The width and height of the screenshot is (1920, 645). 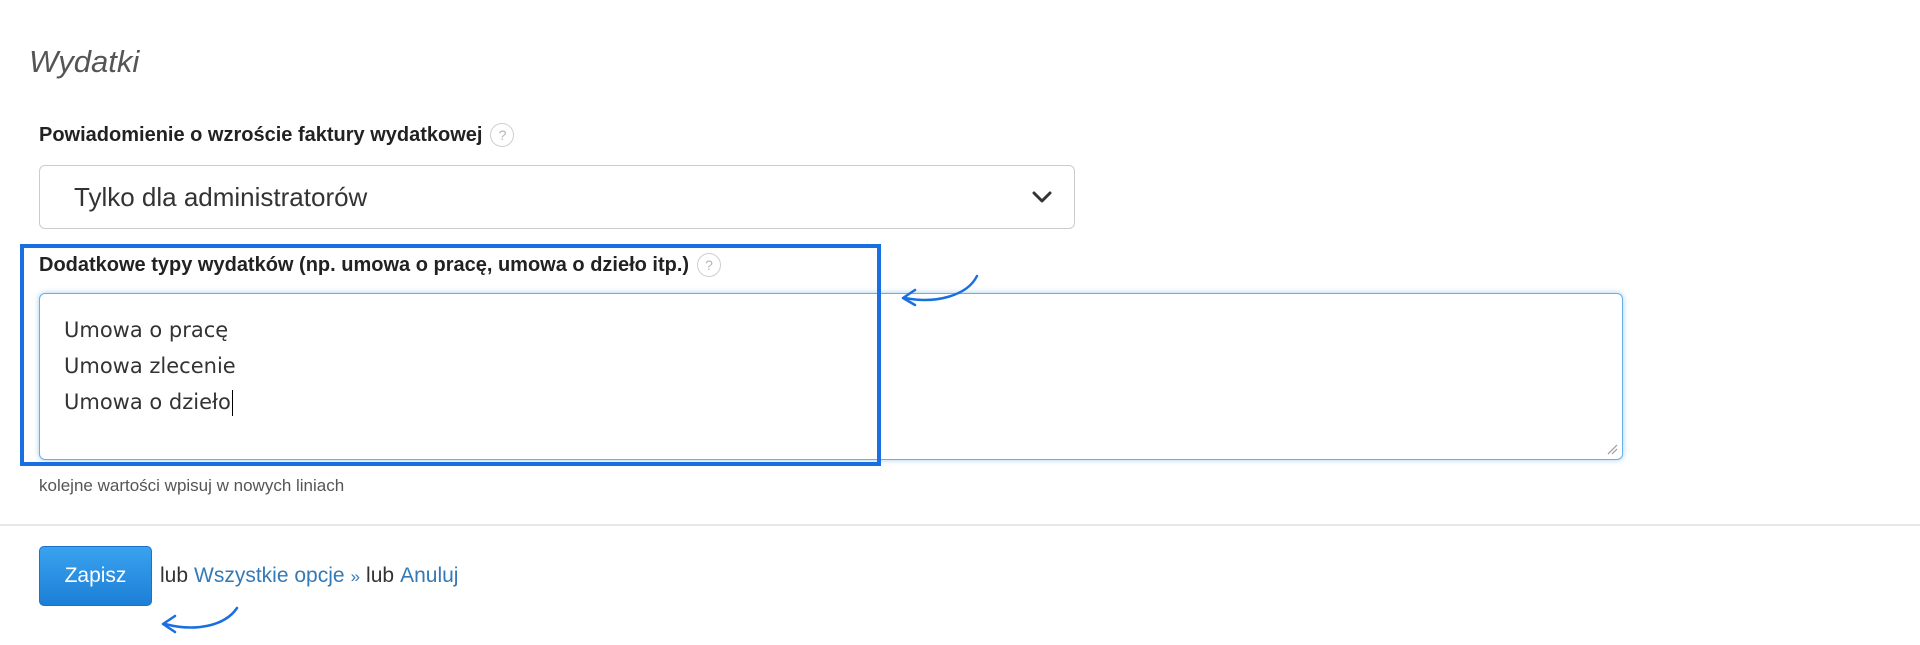 I want to click on all-options-link: Wszystkie opcje », so click(x=277, y=576).